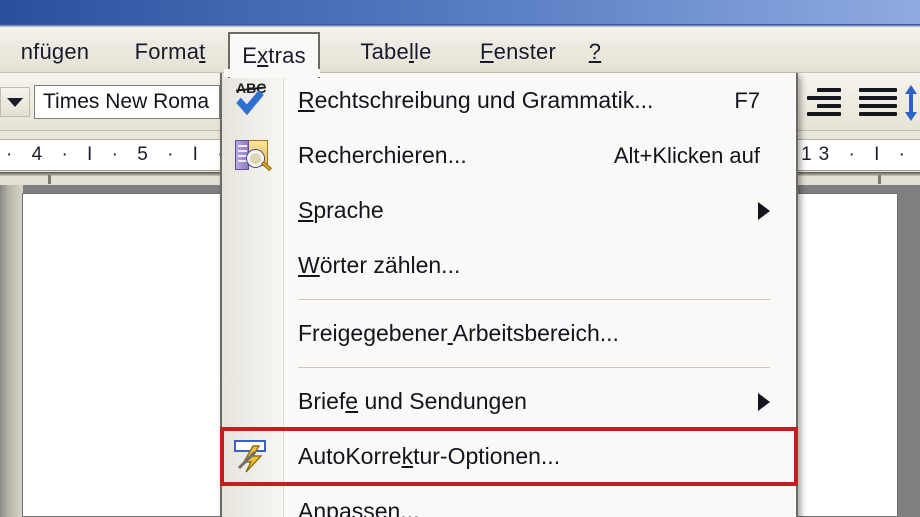 The image size is (920, 517). I want to click on font-name-value: Times New Roma, so click(126, 101).